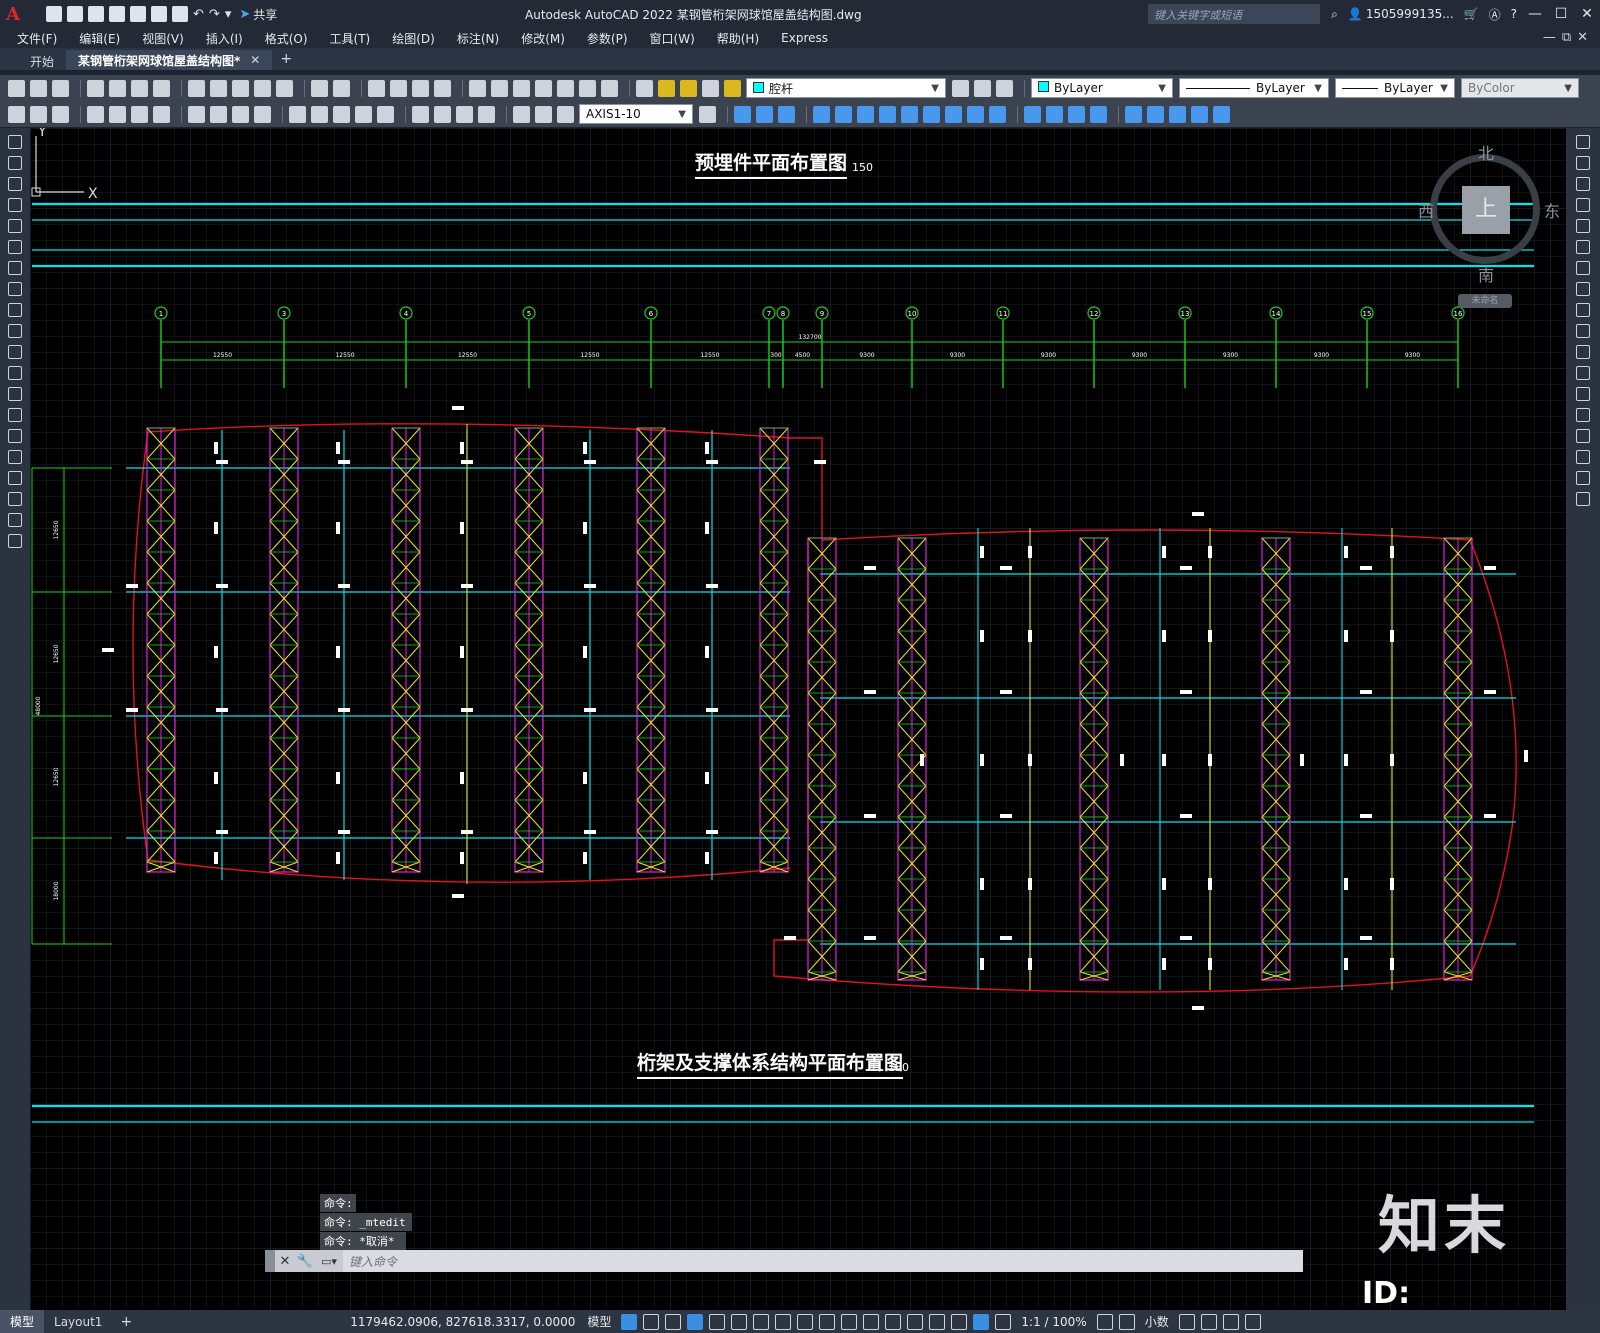 Image resolution: width=1600 pixels, height=1333 pixels. What do you see at coordinates (764, 114) in the screenshot?
I see `union-icon` at bounding box center [764, 114].